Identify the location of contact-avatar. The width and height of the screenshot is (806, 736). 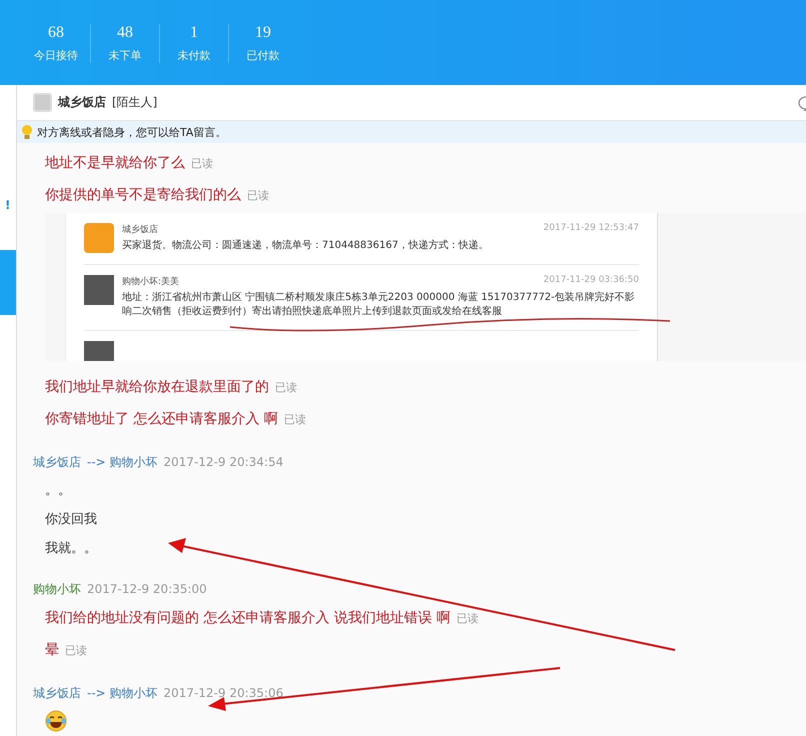
(42, 102).